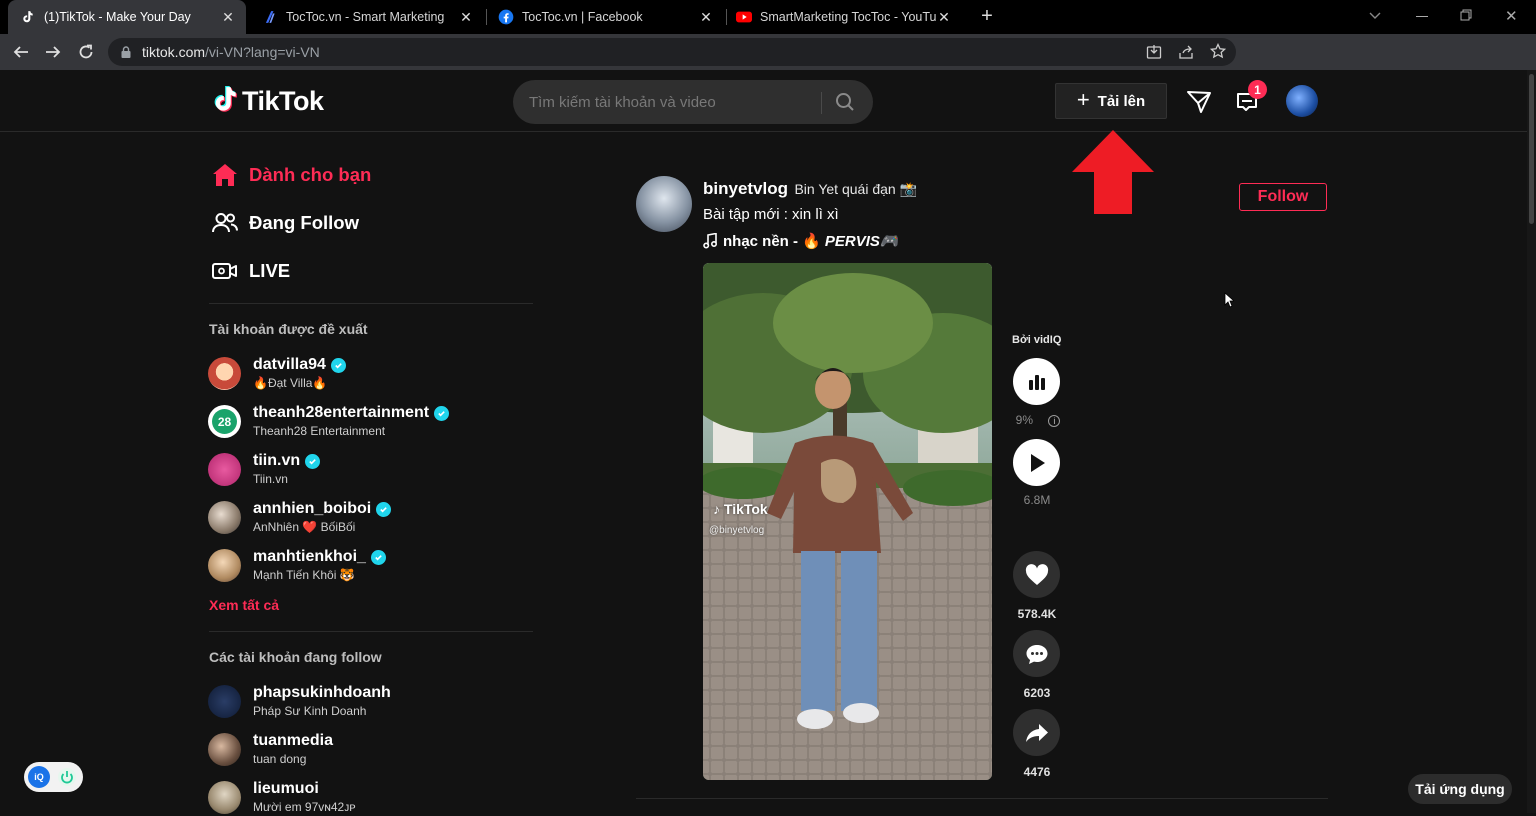 Image resolution: width=1536 pixels, height=816 pixels. I want to click on tiktok-logo-icon, so click(225, 101).